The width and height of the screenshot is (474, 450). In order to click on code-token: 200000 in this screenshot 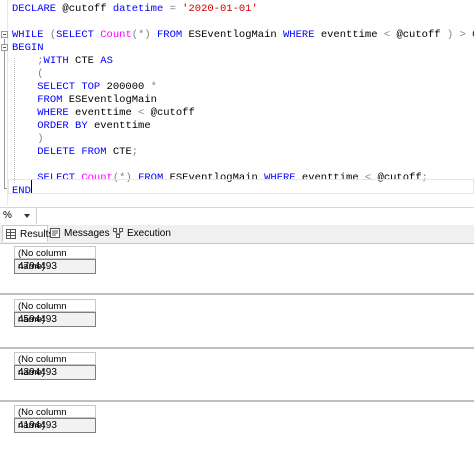, I will do `click(128, 87)`.